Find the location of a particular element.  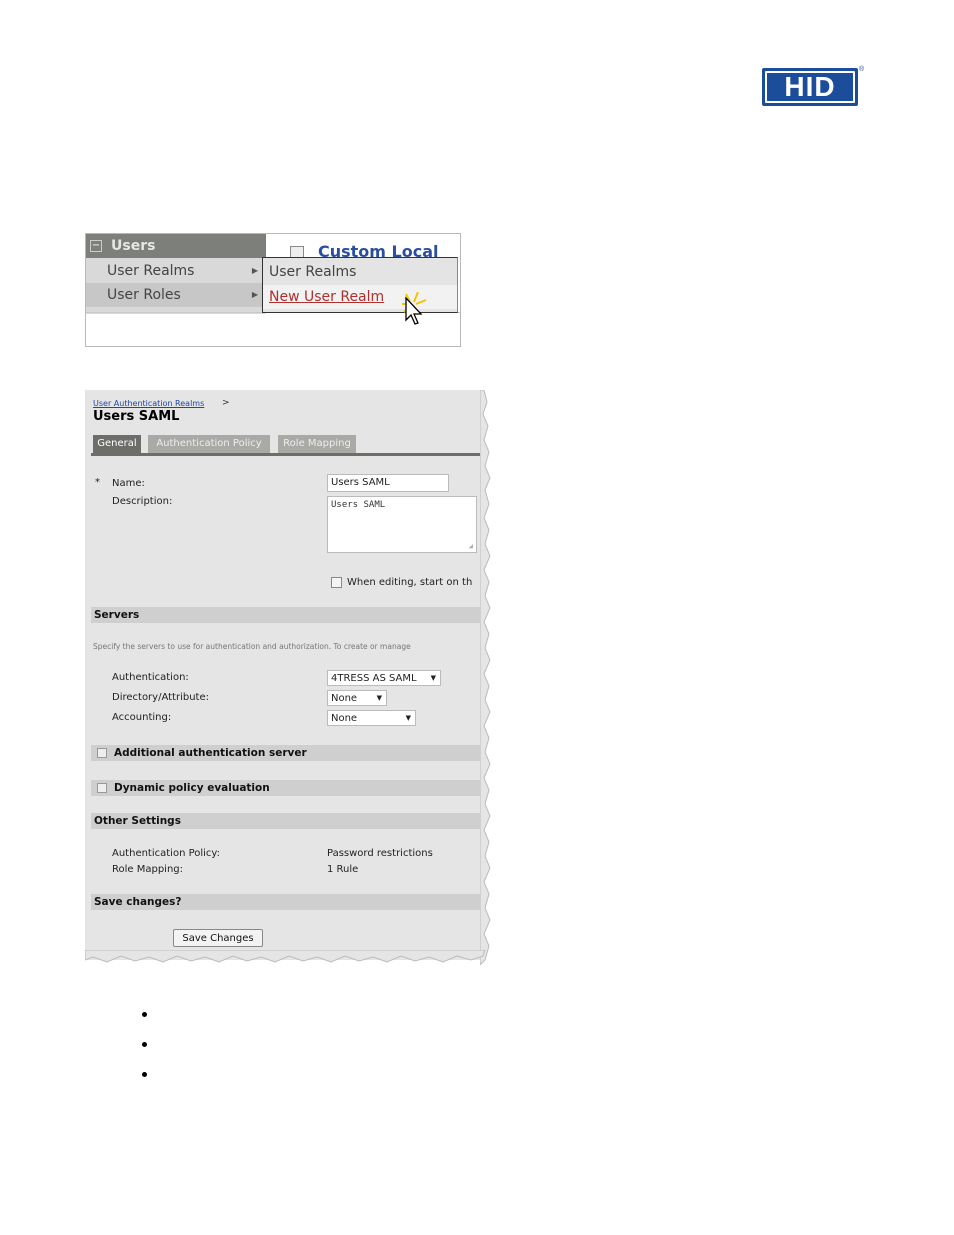

logo-registered-mark: ® is located at coordinates (862, 69).